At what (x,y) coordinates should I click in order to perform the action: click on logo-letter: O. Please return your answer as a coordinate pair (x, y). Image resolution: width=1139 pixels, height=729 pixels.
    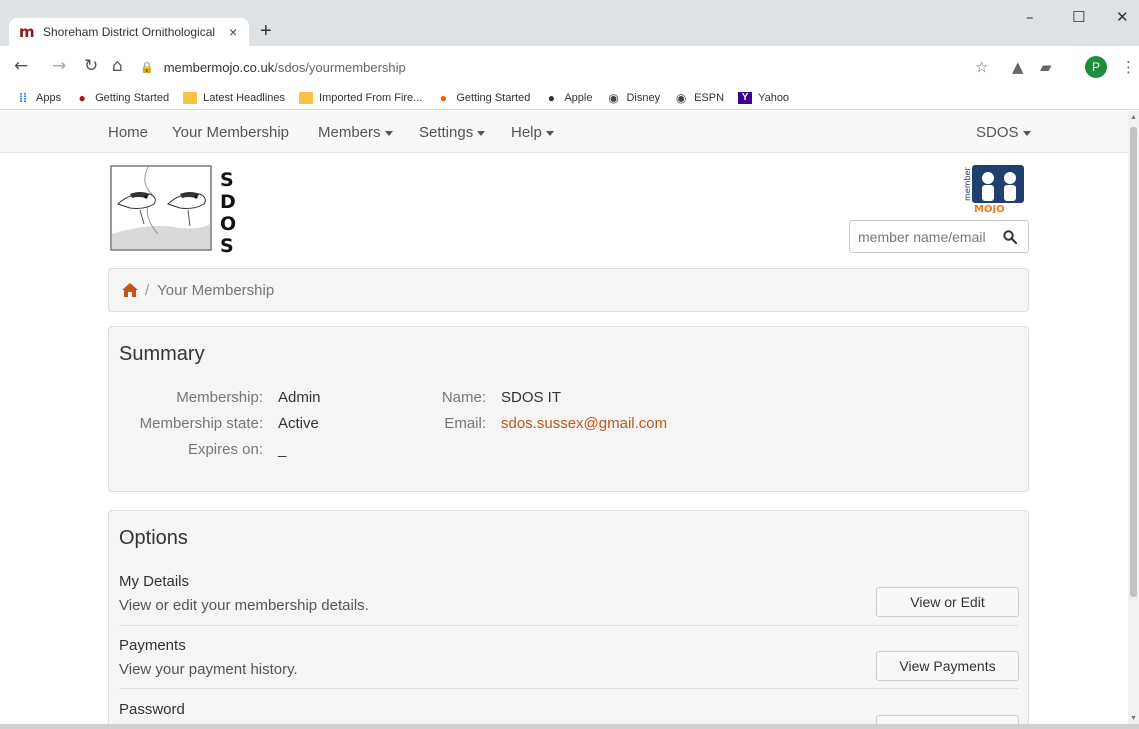
    Looking at the image, I should click on (228, 224).